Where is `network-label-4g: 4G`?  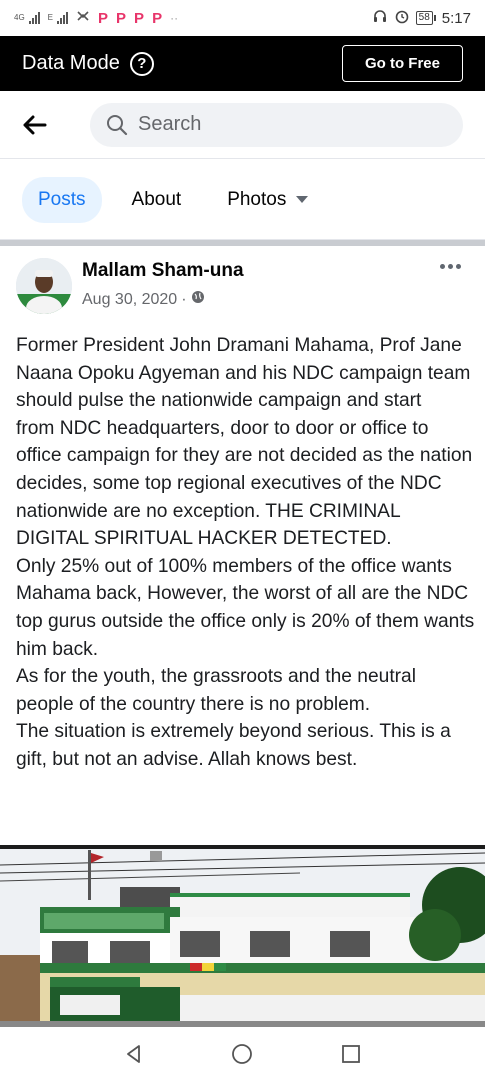
network-label-4g: 4G is located at coordinates (19, 17).